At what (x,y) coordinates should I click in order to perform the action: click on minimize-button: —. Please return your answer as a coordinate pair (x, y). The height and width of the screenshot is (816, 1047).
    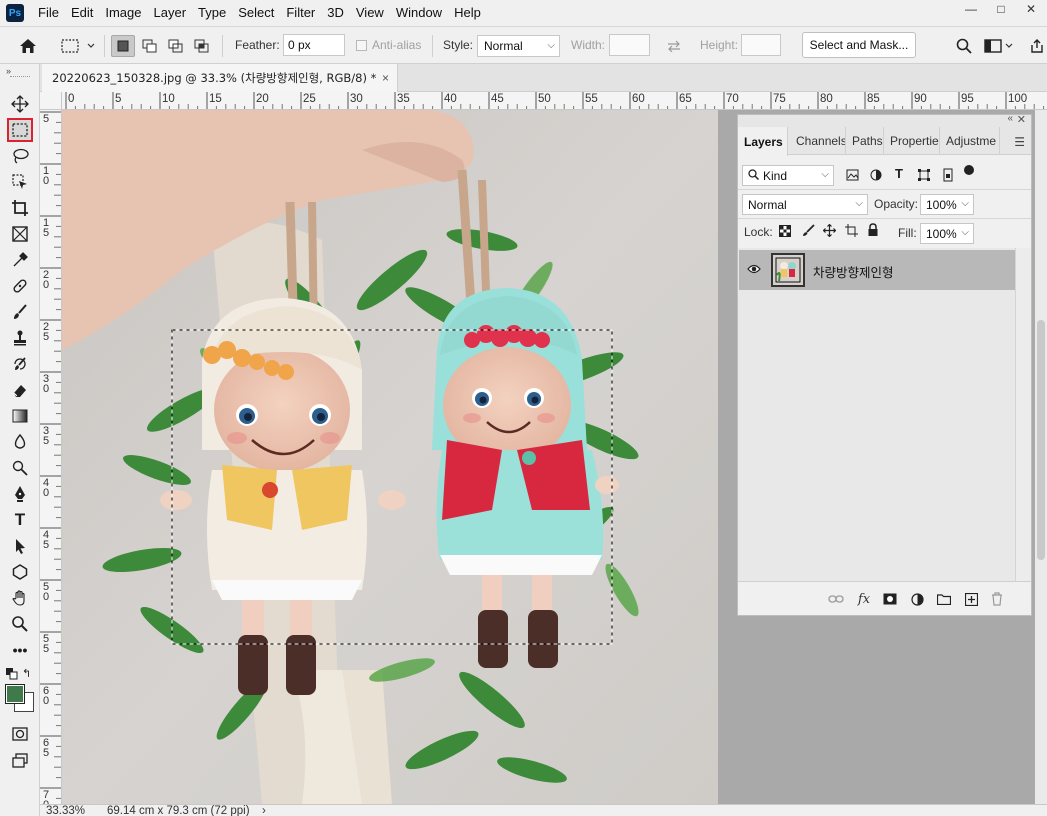
    Looking at the image, I should click on (971, 9).